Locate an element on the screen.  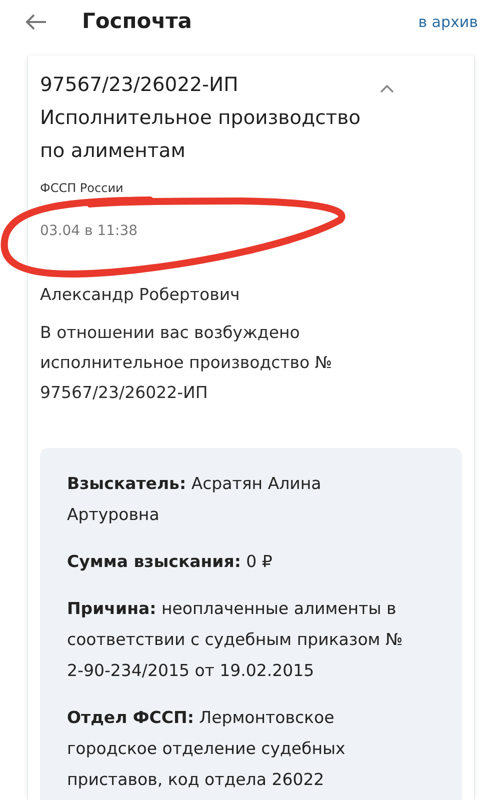
page-title: Госпочта is located at coordinates (137, 22).